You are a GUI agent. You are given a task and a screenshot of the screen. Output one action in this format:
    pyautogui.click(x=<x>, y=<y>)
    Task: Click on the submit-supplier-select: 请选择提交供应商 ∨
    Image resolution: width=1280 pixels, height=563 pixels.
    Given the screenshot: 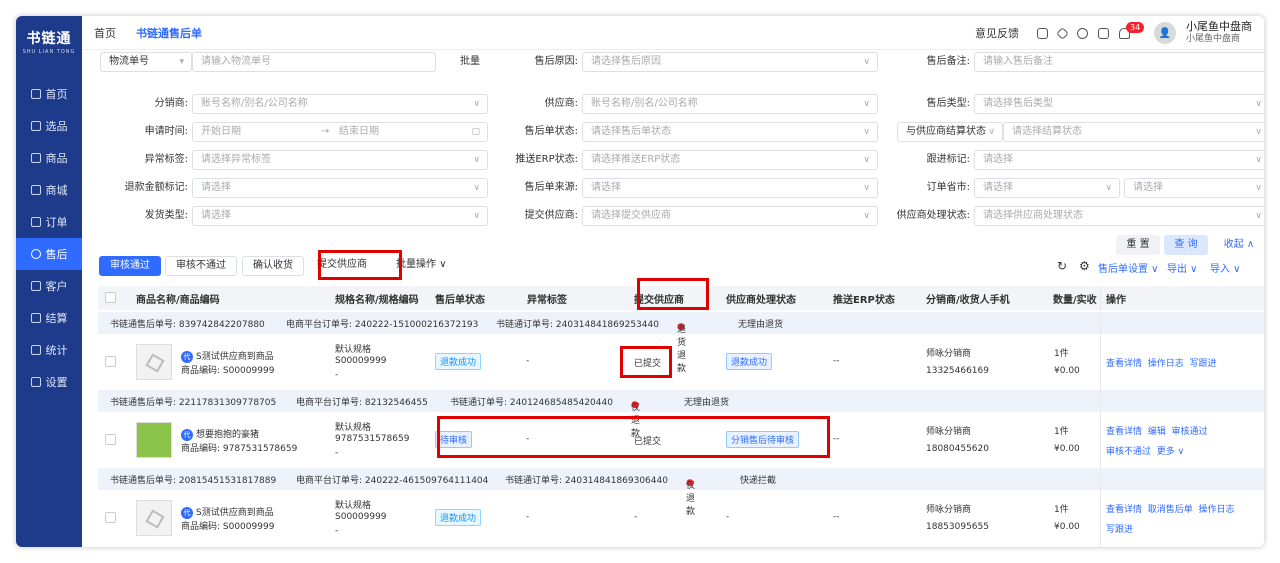 What is the action you would take?
    pyautogui.click(x=730, y=216)
    